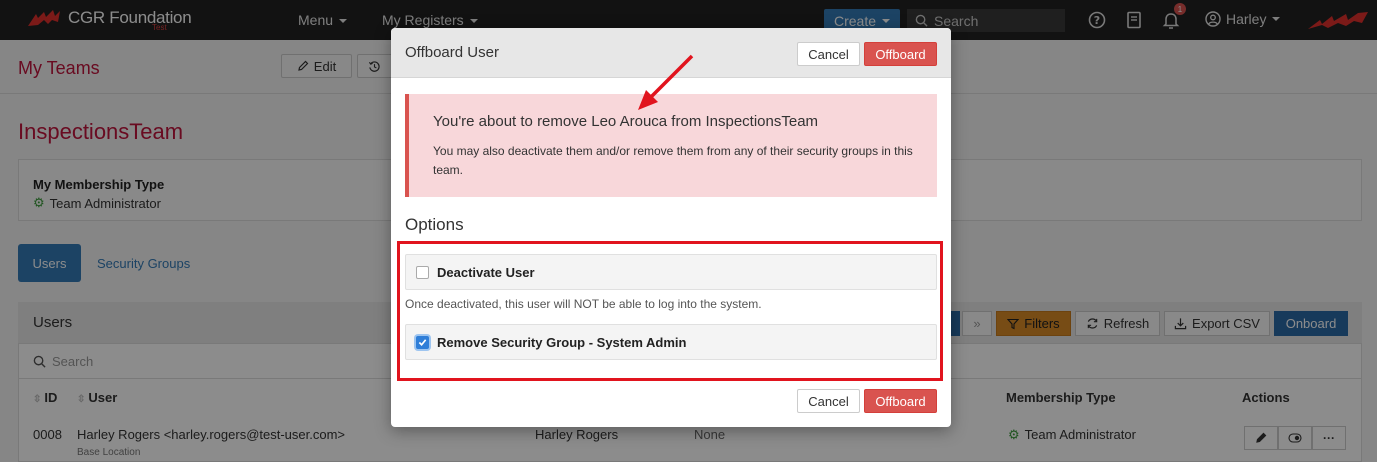 This screenshot has width=1377, height=462. Describe the element at coordinates (828, 401) in the screenshot. I see `cancel-button-bottom: Cancel` at that location.